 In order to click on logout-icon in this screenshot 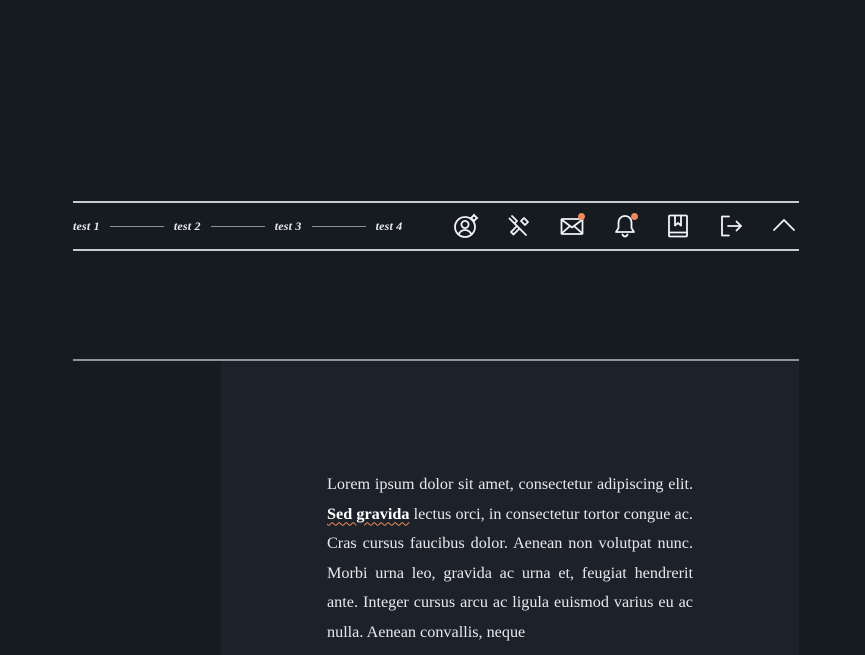, I will do `click(731, 226)`.